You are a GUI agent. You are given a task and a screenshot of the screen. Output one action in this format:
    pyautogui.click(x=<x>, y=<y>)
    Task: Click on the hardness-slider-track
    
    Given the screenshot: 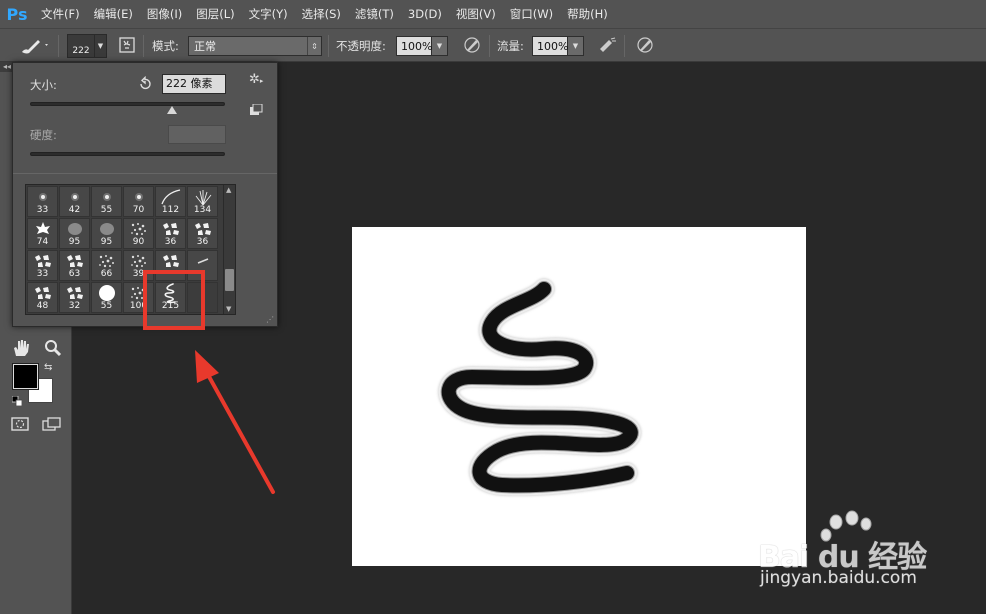 What is the action you would take?
    pyautogui.click(x=127, y=154)
    